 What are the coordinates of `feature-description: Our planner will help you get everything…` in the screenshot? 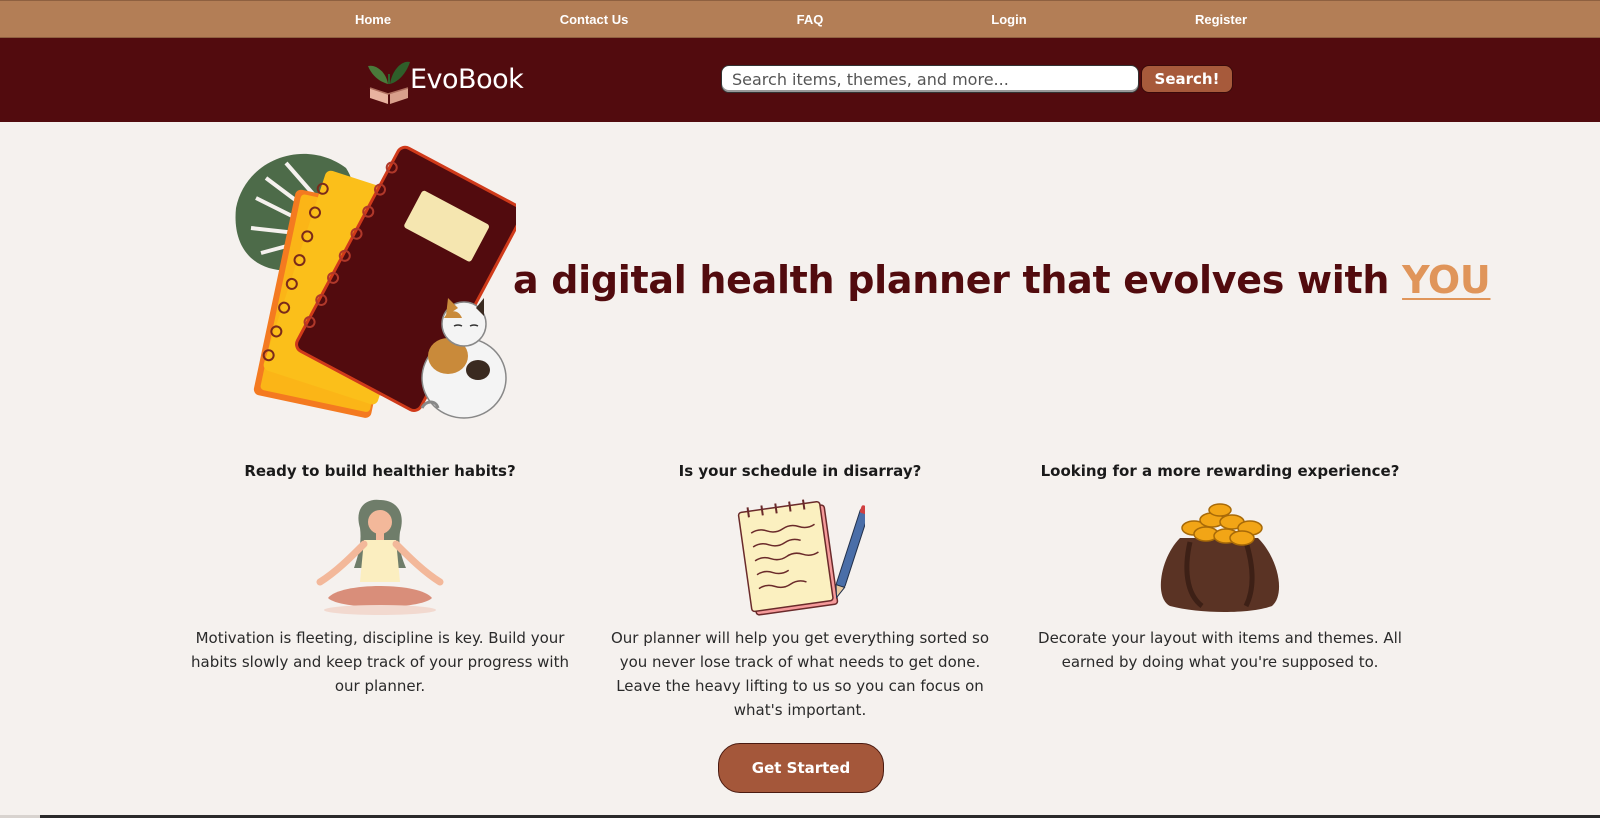 It's located at (800, 674).